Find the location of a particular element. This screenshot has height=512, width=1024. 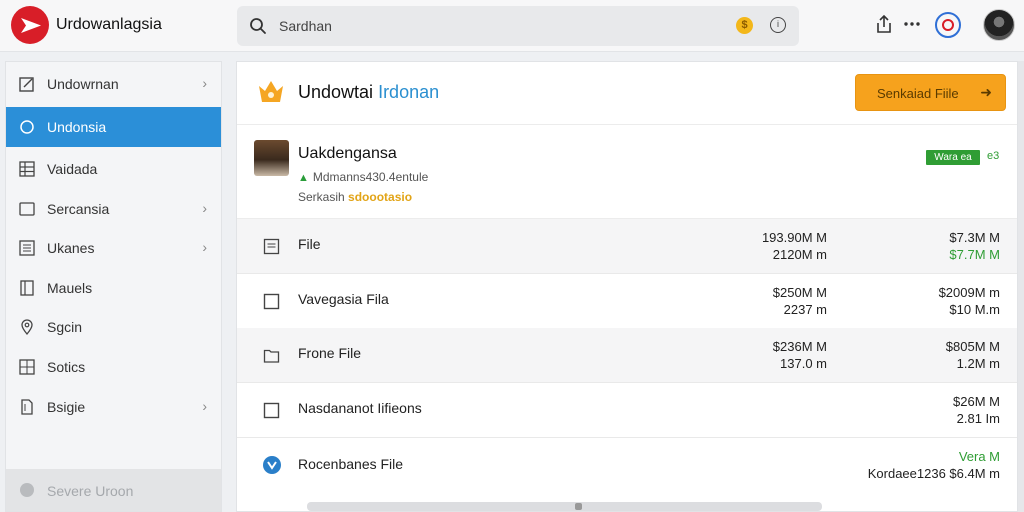

main-header: Undowtai Irdonan Senkaiad Fiile ➜ is located at coordinates (627, 93).